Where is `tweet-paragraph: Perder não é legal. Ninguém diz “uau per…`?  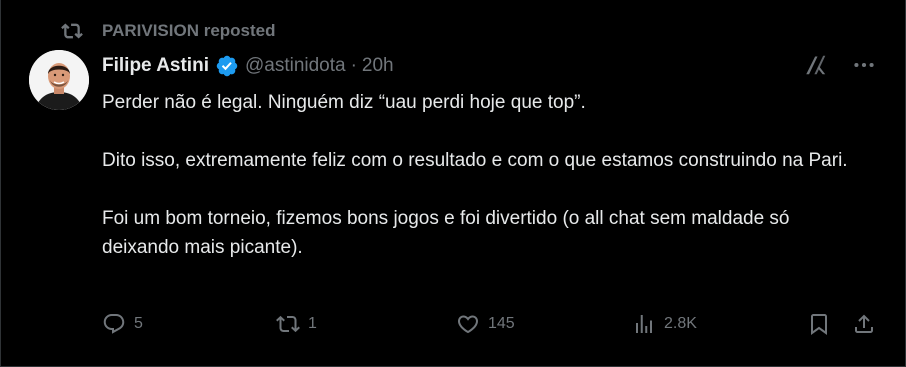
tweet-paragraph: Perder não é legal. Ninguém diz “uau per… is located at coordinates (344, 102).